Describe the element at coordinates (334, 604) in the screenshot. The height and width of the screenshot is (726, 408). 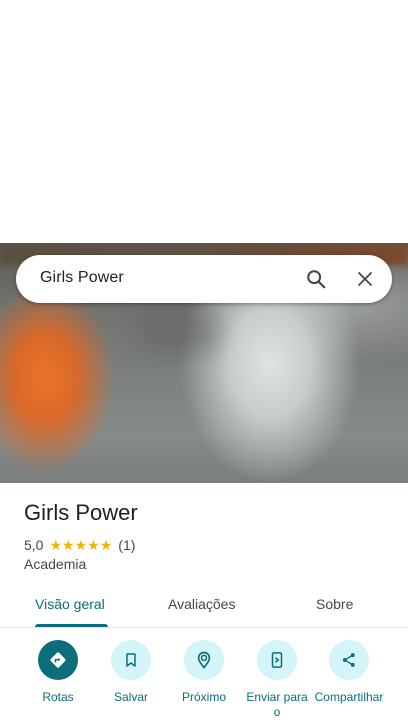
I see `tab-about: Sobre` at that location.